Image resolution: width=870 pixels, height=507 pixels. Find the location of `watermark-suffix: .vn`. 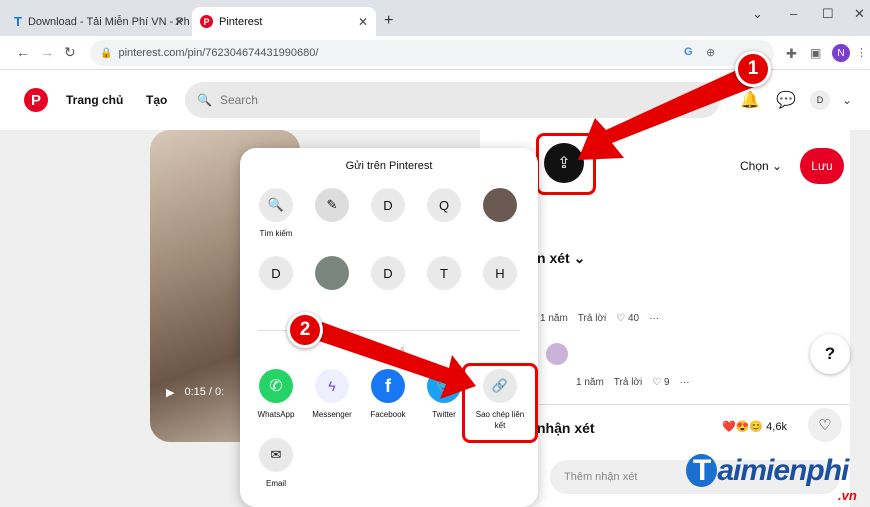

watermark-suffix: .vn is located at coordinates (847, 495).